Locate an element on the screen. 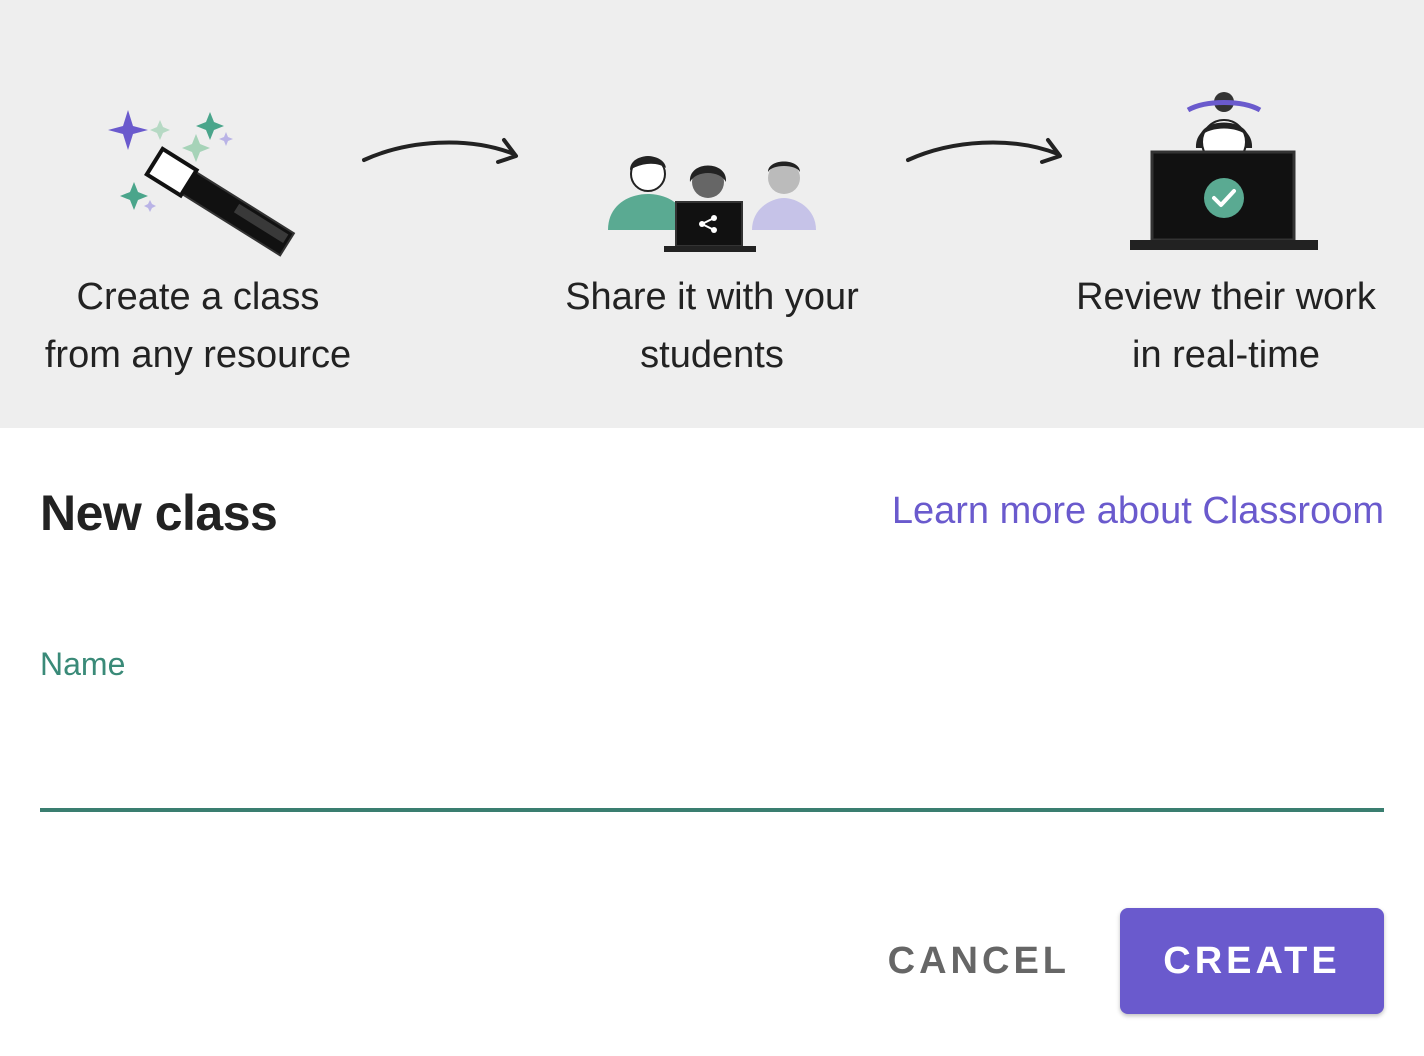 The image size is (1424, 1056). magic-wand-icon is located at coordinates (204, 160).